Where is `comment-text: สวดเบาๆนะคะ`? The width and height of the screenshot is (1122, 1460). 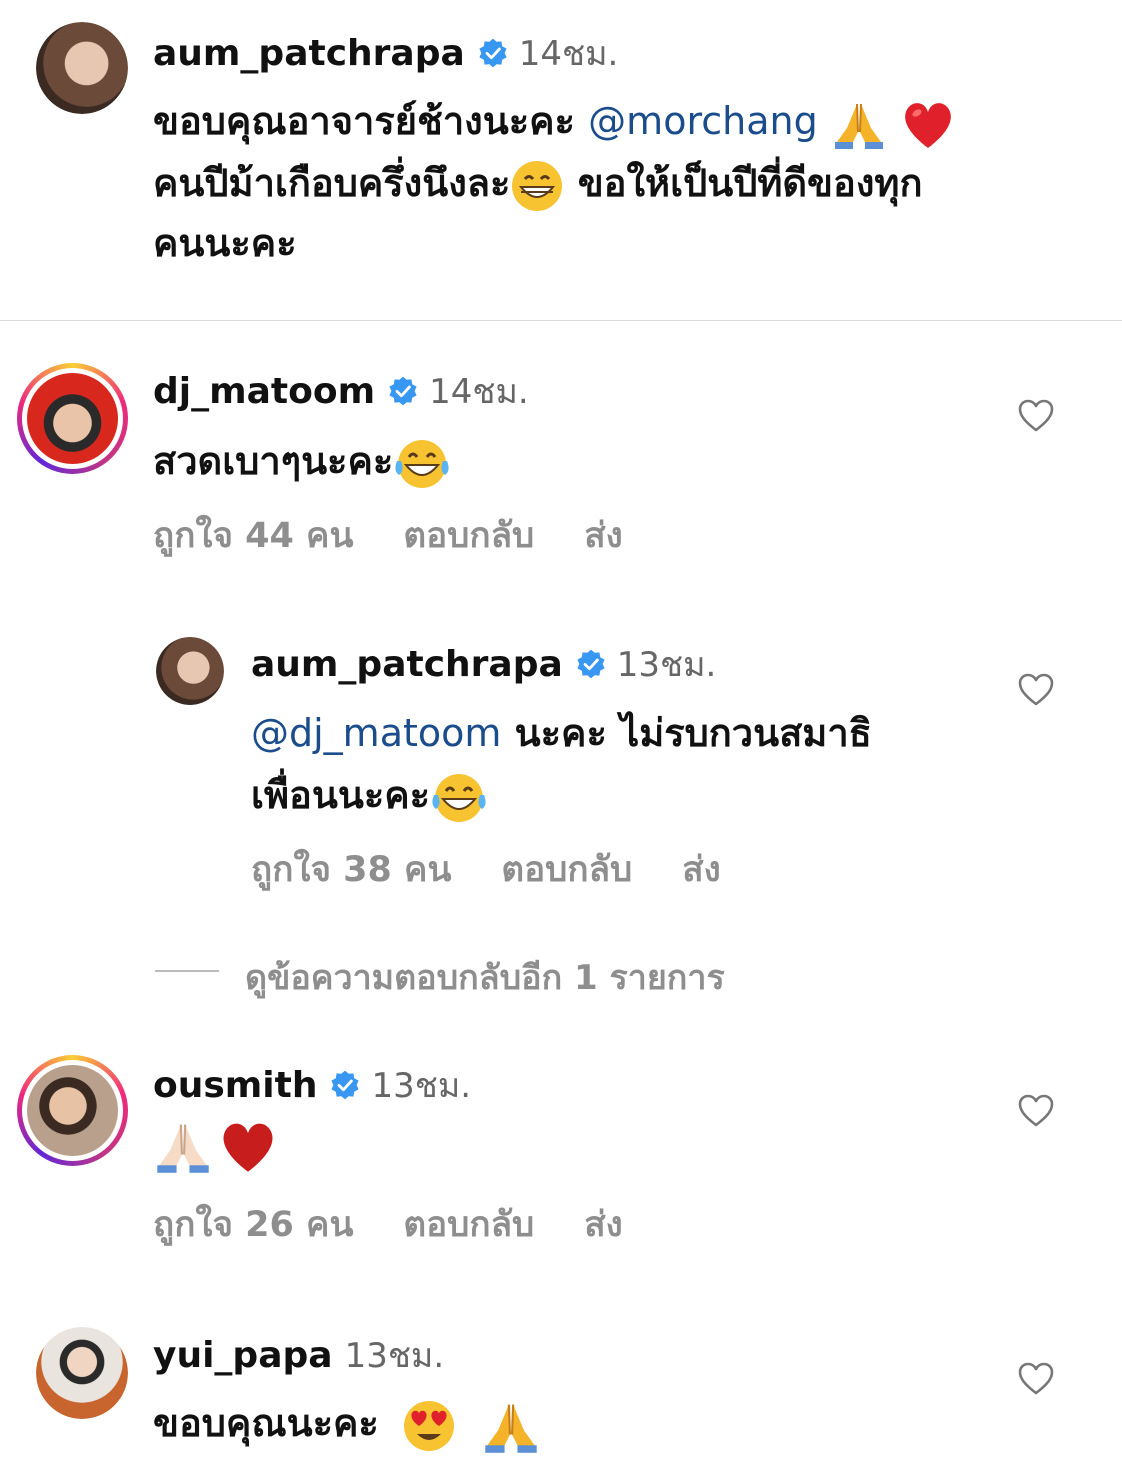
comment-text: สวดเบาๆนะคะ is located at coordinates (302, 461).